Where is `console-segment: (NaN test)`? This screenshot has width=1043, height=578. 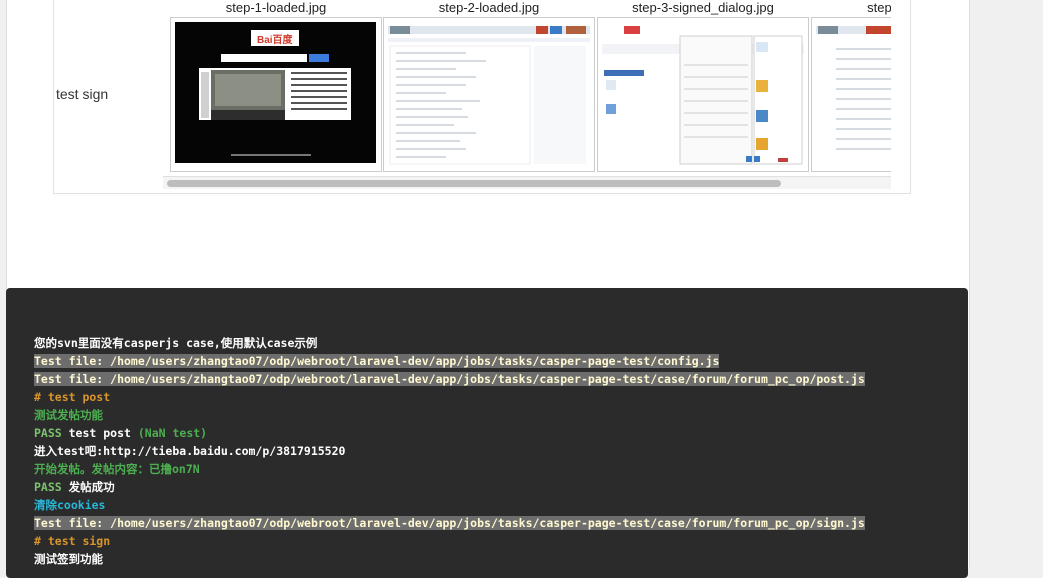
console-segment: (NaN test) is located at coordinates (172, 433).